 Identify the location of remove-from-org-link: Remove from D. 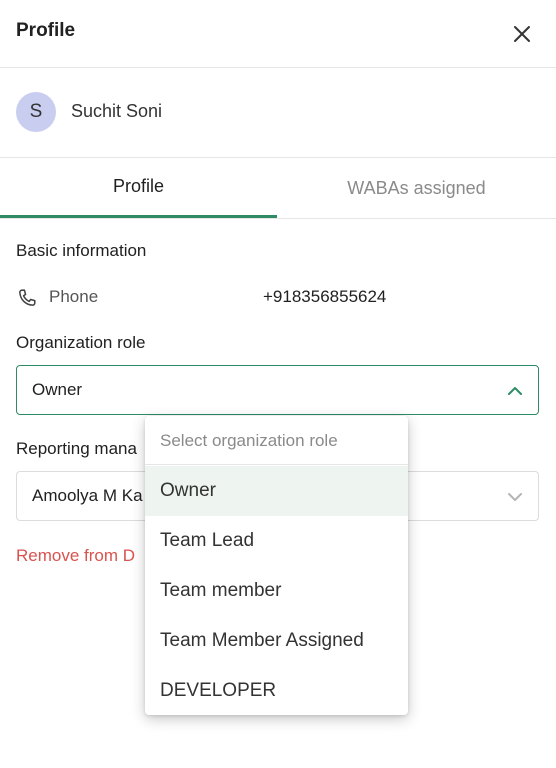
(75, 556).